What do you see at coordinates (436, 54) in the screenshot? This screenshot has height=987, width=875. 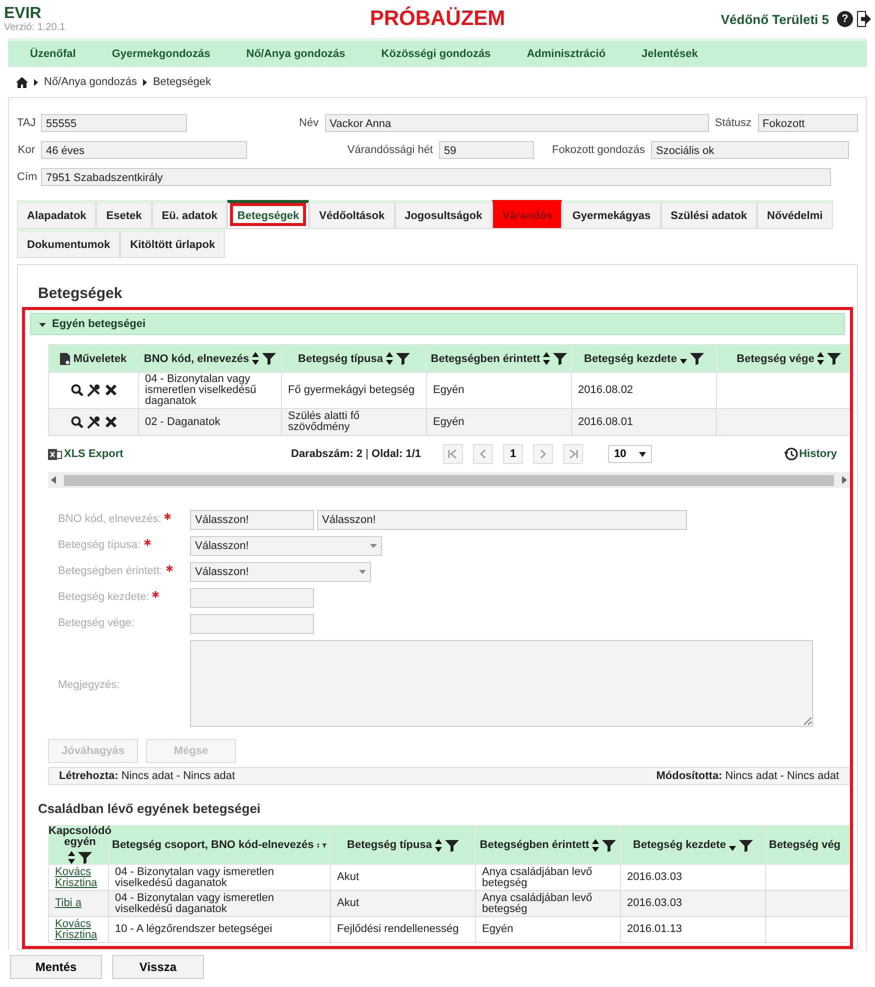 I see `nav-menu-item: Közösségi gondozás` at bounding box center [436, 54].